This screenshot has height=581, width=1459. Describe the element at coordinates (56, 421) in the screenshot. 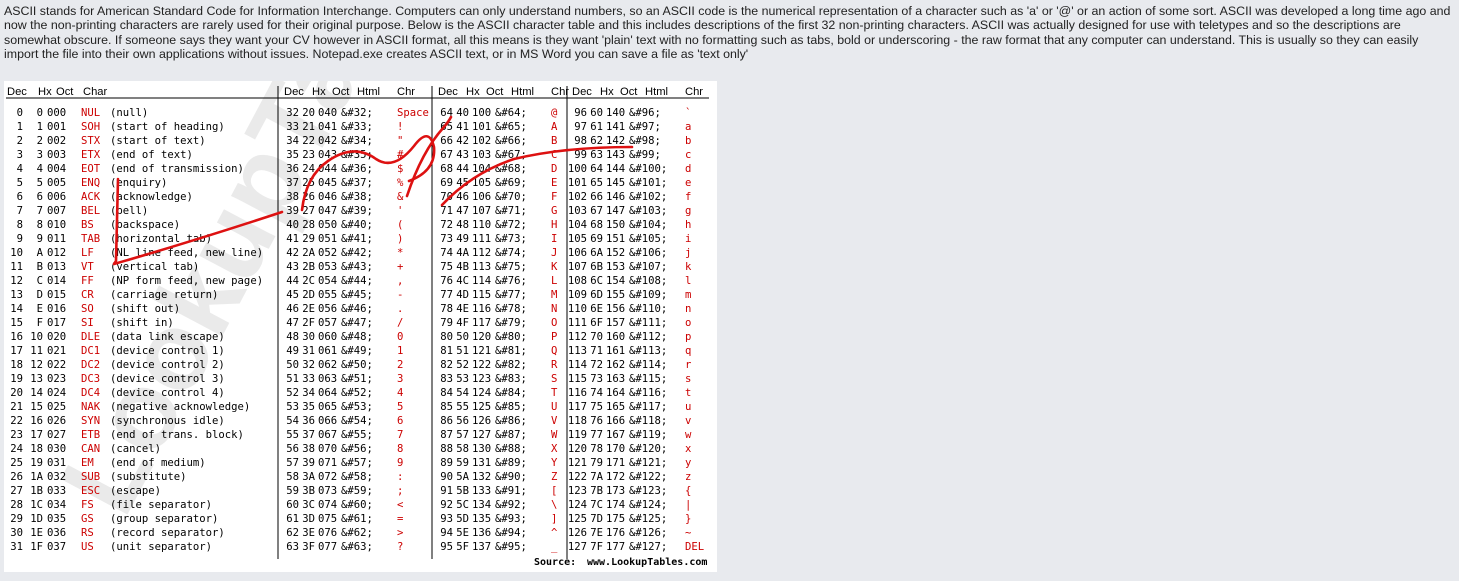

I see `oct-value: 026` at that location.